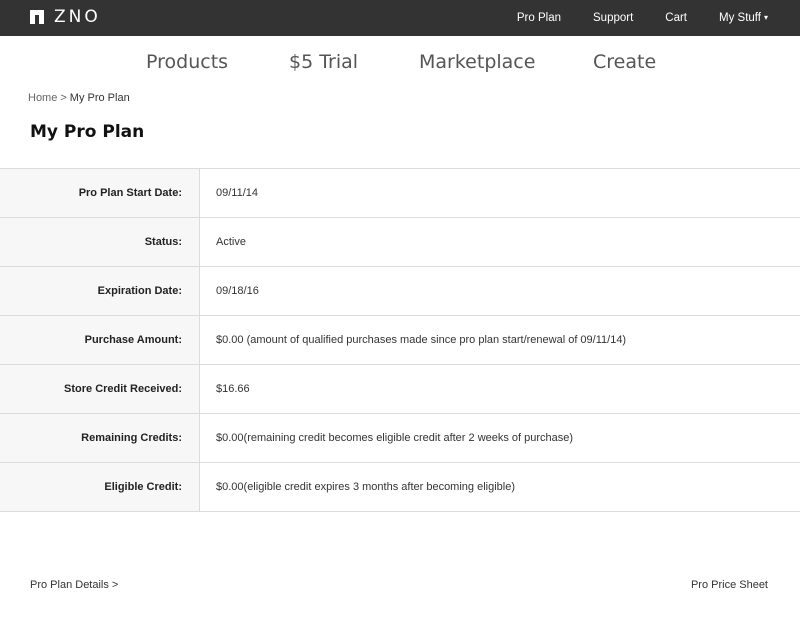 The width and height of the screenshot is (800, 625). Describe the element at coordinates (400, 291) in the screenshot. I see `table-row: Expiration Date: 09/18/16` at that location.